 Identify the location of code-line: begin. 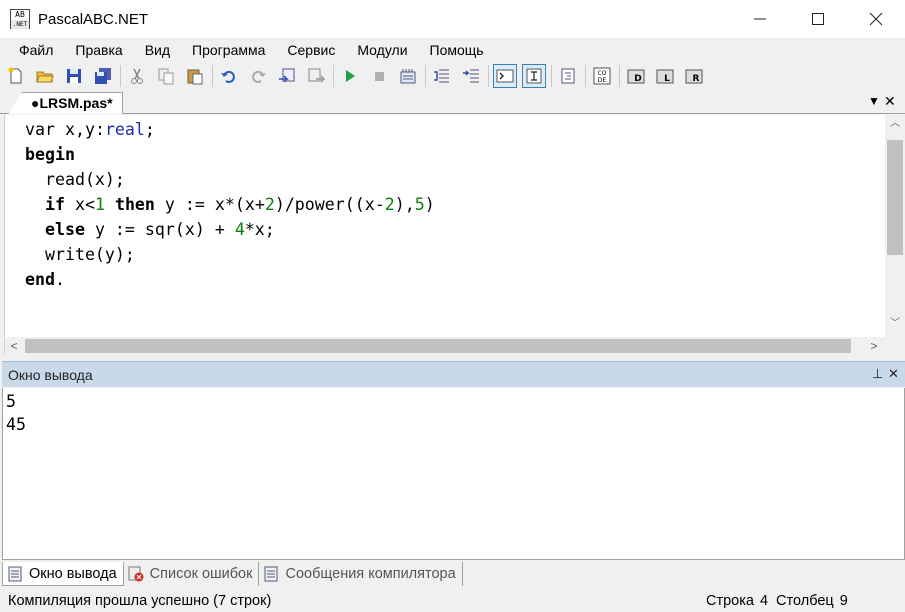
(230, 154).